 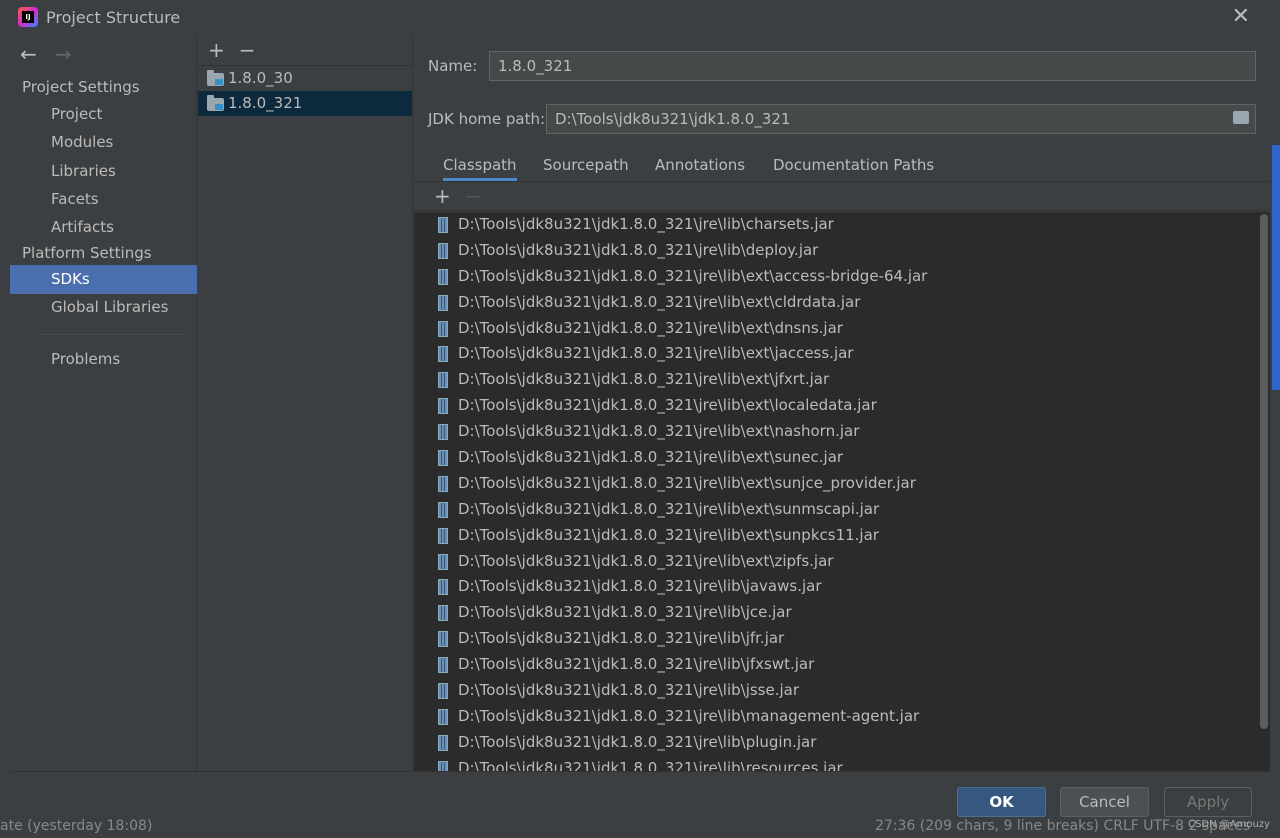 I want to click on remove-sdk-button: −, so click(x=247, y=50).